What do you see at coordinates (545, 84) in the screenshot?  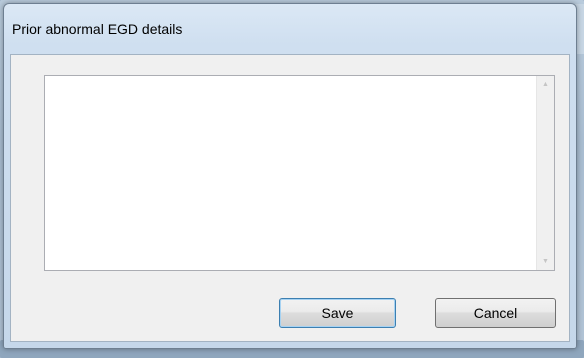 I see `scroll-up-arrow-icon: ▲` at bounding box center [545, 84].